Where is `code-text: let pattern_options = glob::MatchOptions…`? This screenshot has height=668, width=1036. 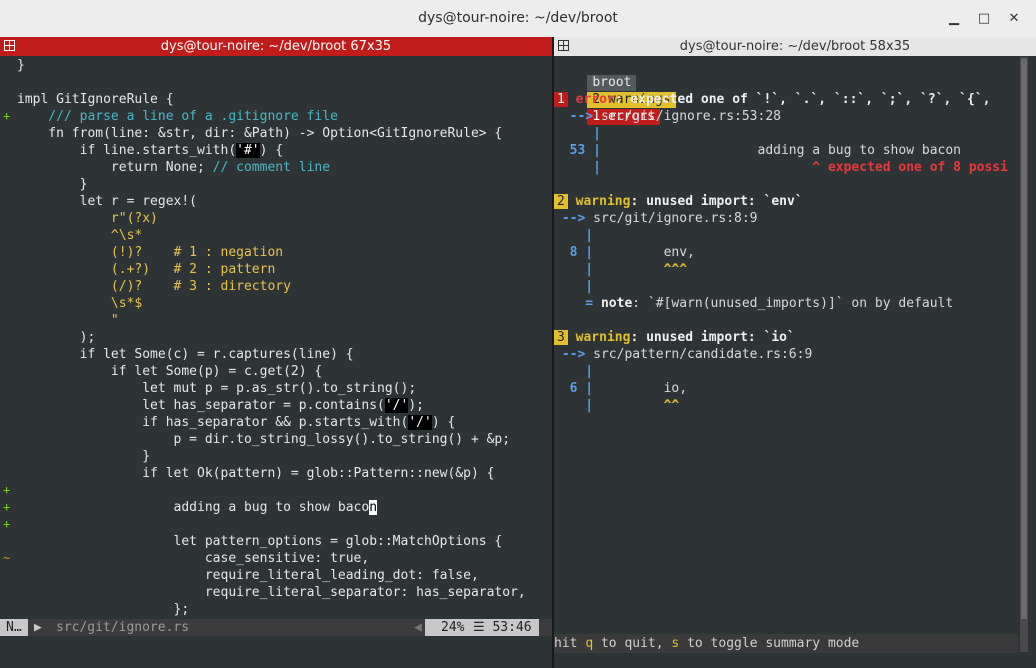
code-text: let pattern_options = glob::MatchOptions… is located at coordinates (260, 541).